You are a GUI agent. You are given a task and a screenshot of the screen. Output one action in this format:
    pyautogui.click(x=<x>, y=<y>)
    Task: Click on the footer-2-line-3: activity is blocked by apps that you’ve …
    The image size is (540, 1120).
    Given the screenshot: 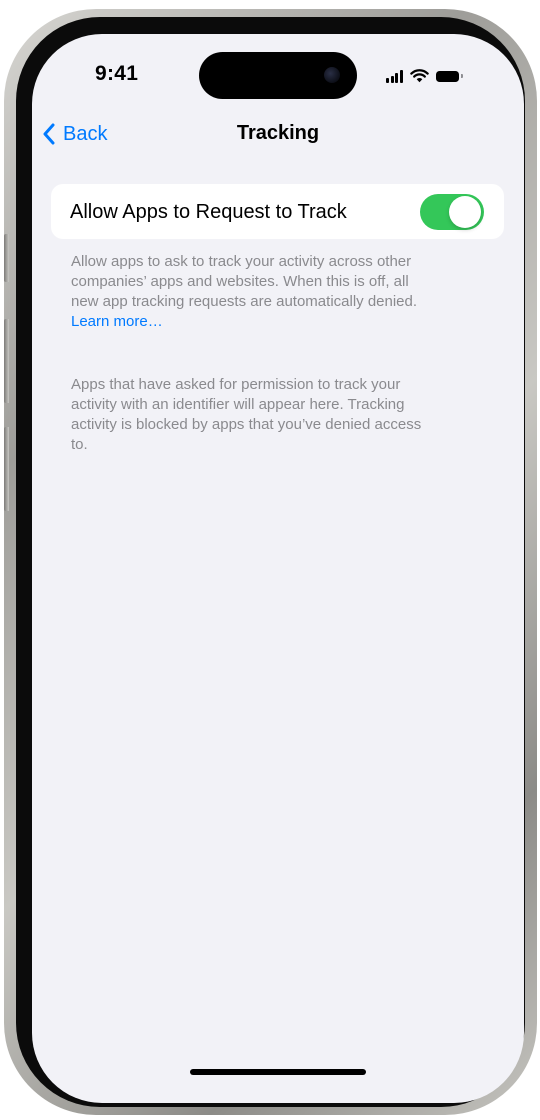 What is the action you would take?
    pyautogui.click(x=246, y=424)
    